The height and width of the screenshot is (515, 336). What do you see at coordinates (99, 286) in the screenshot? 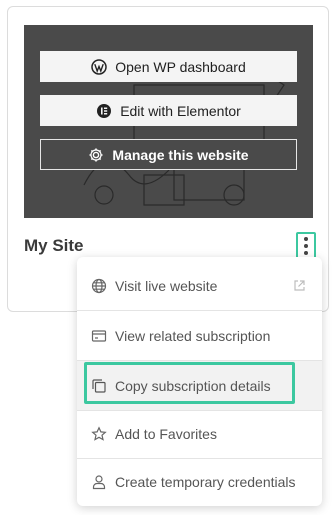
I see `globe-icon` at bounding box center [99, 286].